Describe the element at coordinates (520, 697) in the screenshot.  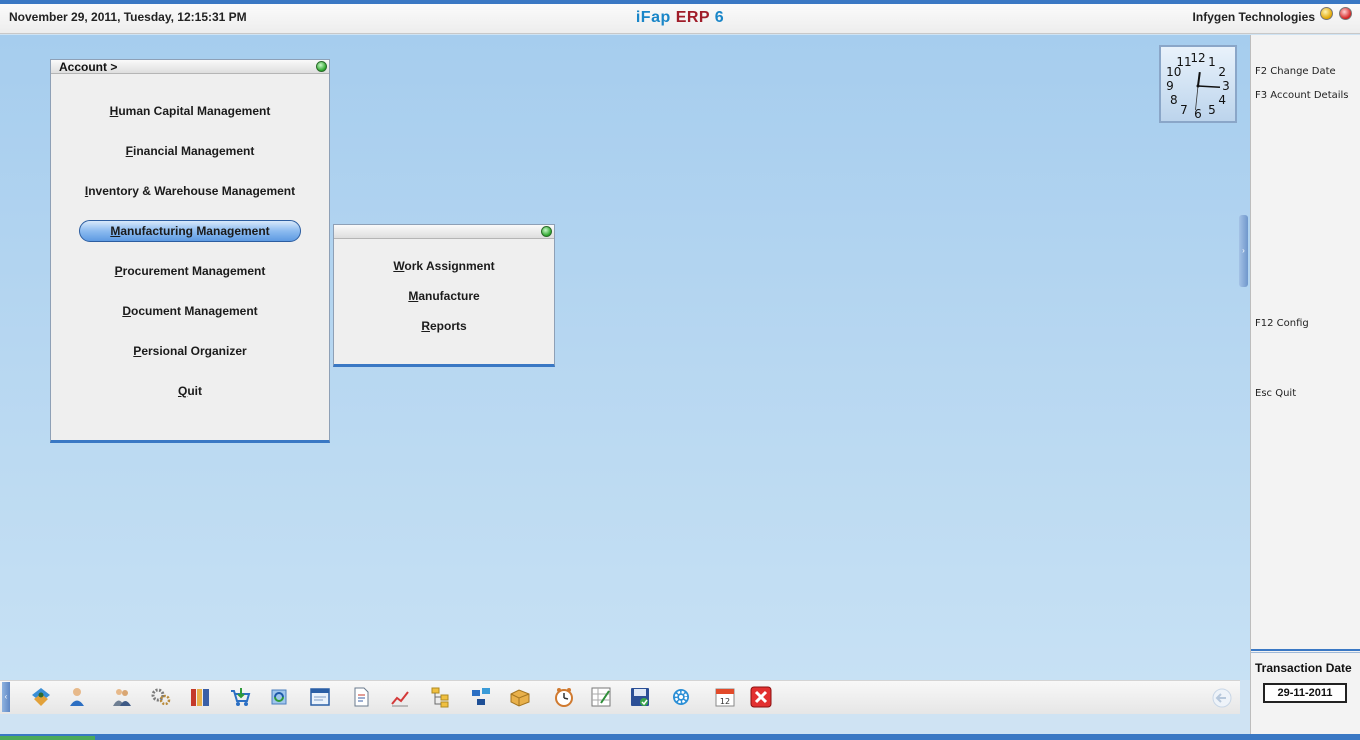
I see `folder-icon` at that location.